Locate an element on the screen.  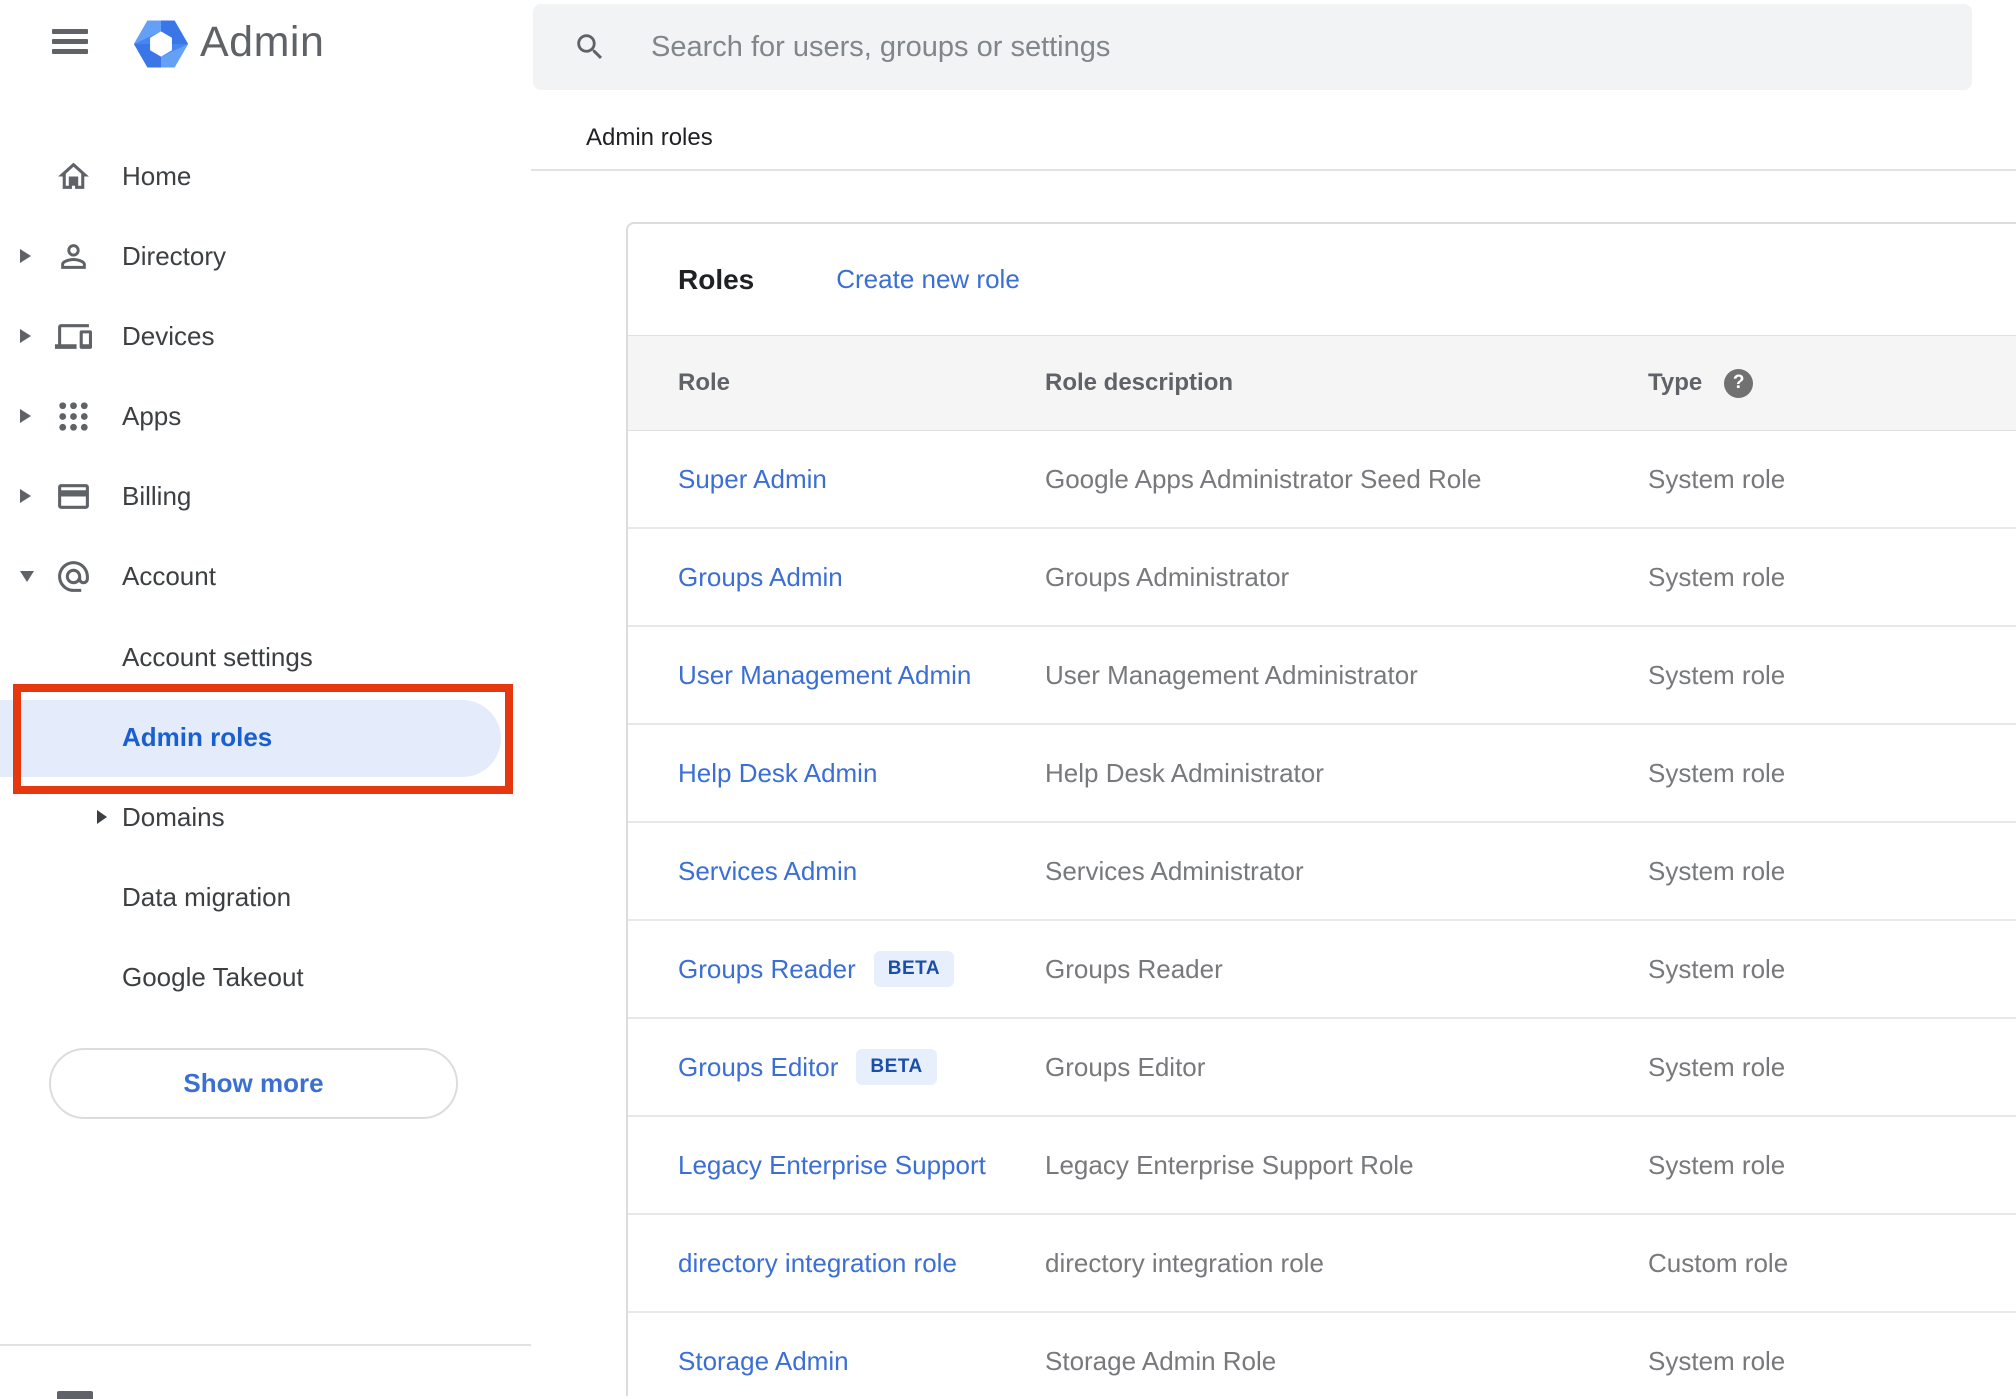
role-link: Services Admin is located at coordinates (767, 871).